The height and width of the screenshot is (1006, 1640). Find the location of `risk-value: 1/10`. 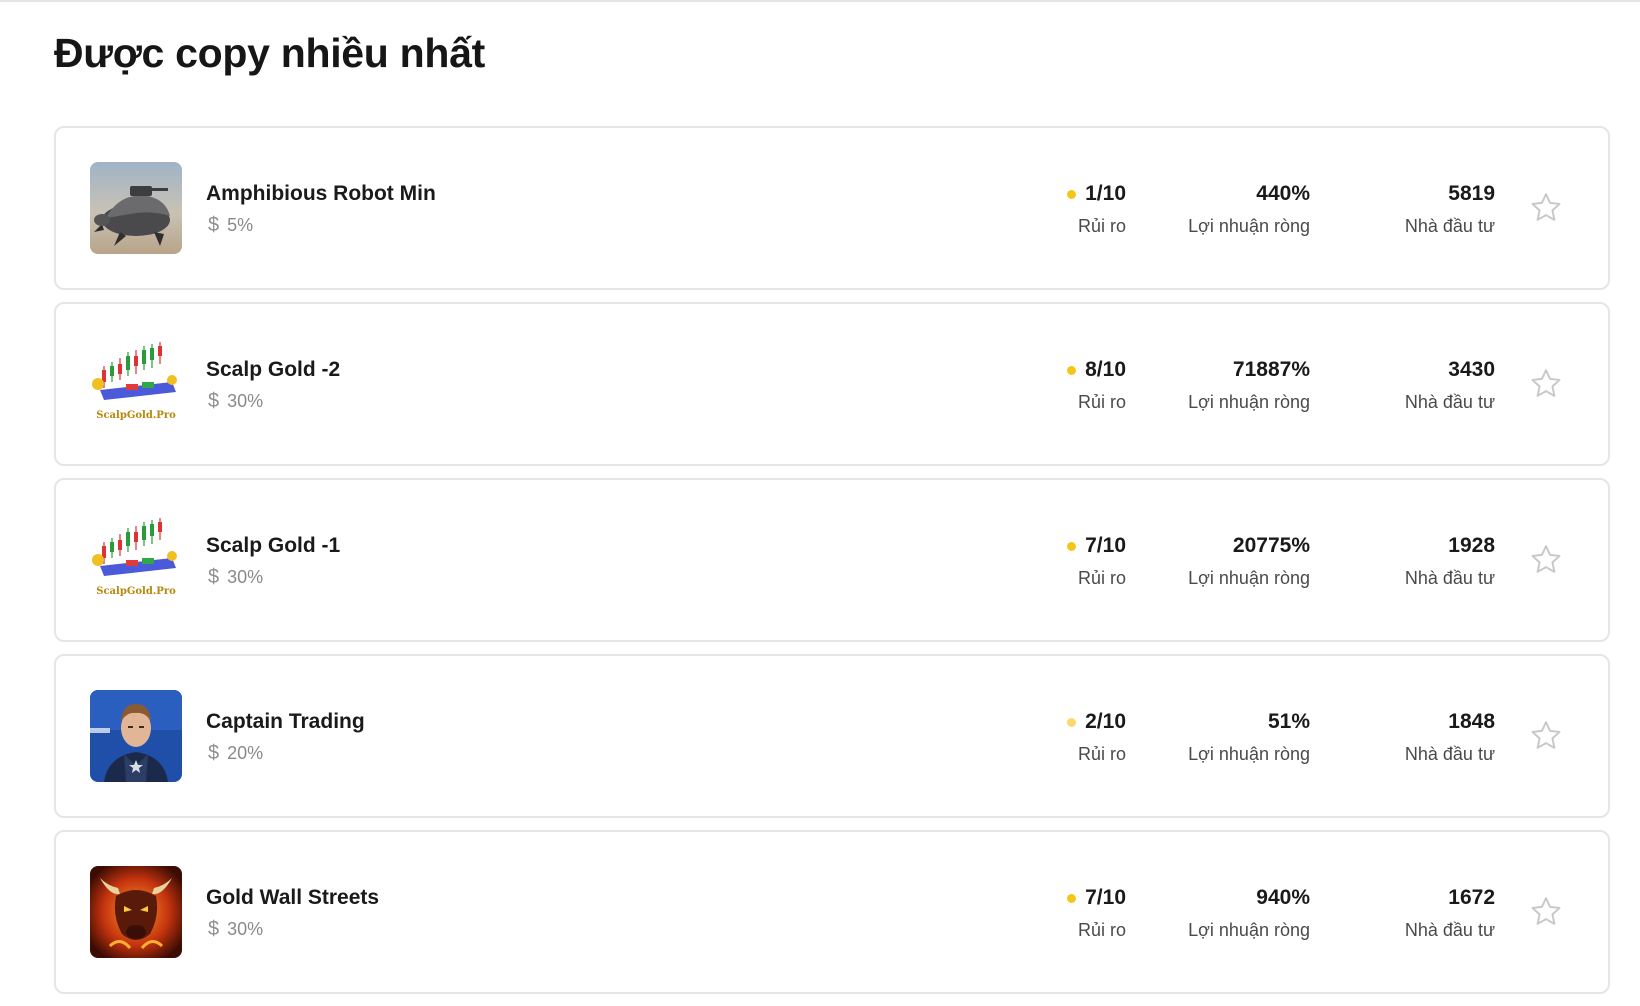

risk-value: 1/10 is located at coordinates (1105, 193).